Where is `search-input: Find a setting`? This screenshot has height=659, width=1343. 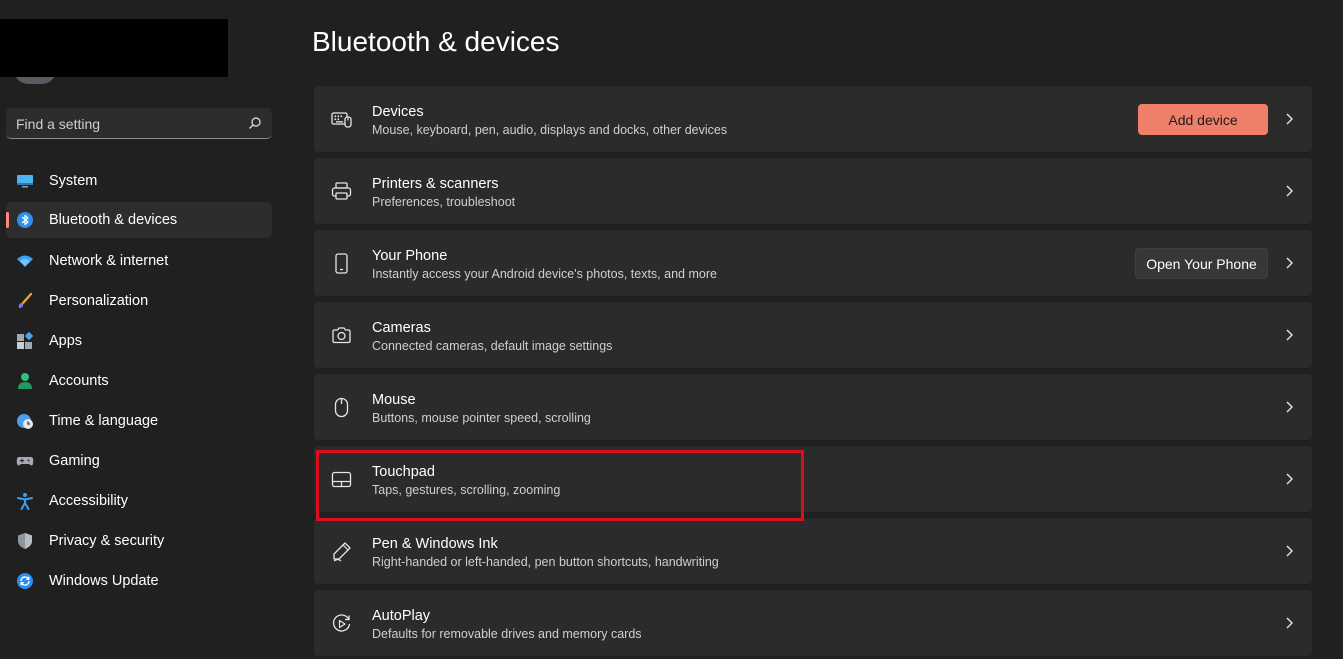 search-input: Find a setting is located at coordinates (139, 123).